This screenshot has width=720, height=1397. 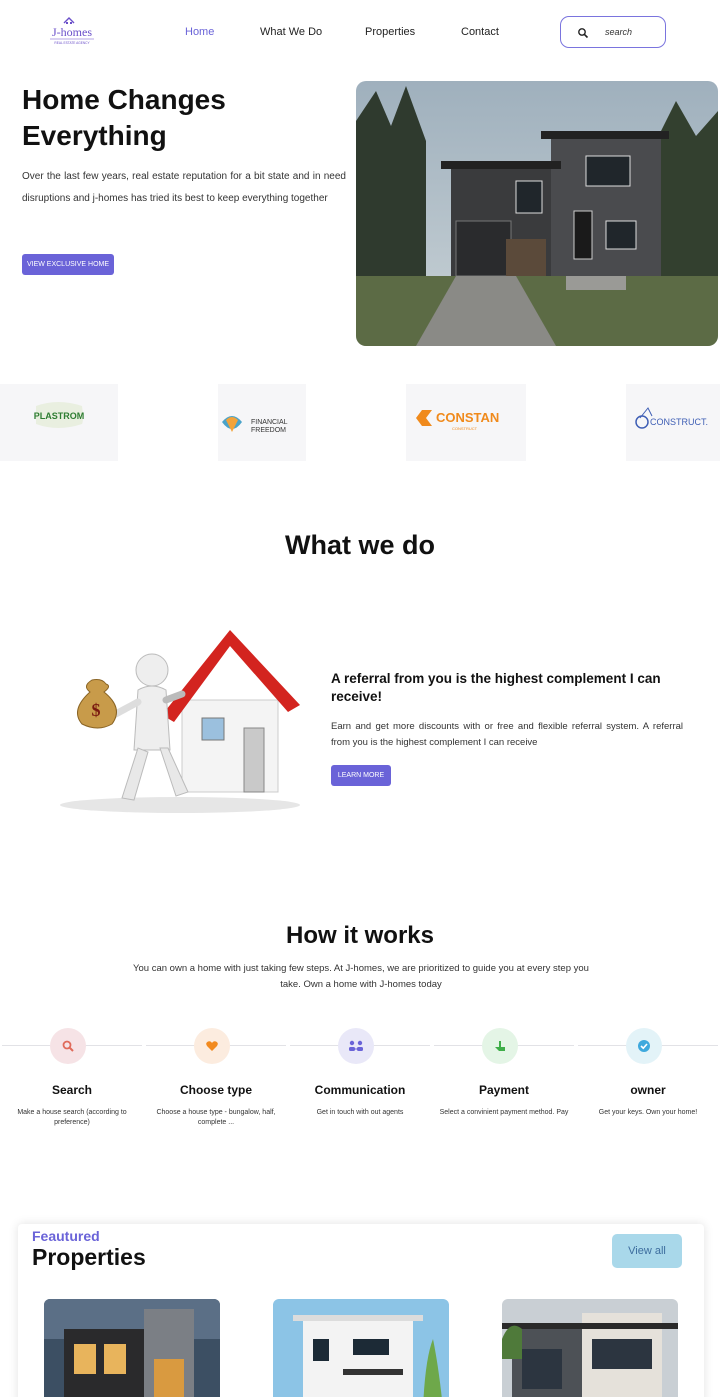 I want to click on nav-home: Home, so click(x=199, y=32).